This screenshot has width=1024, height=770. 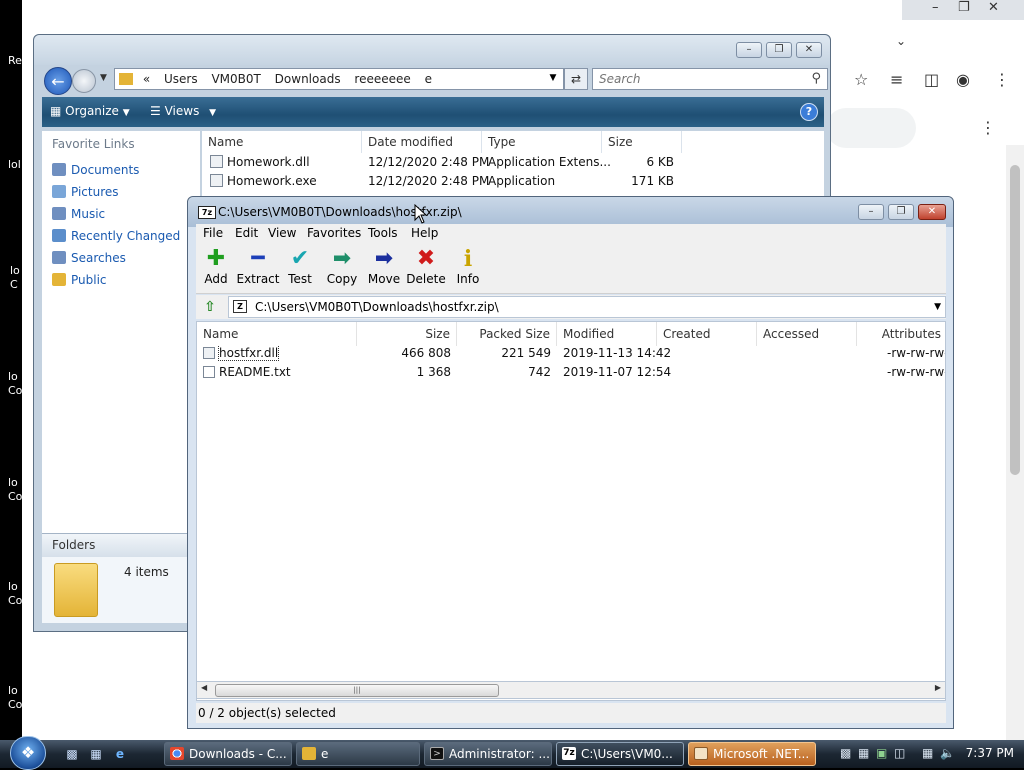 What do you see at coordinates (899, 753) in the screenshot?
I see `tray-app-icon: ◫` at bounding box center [899, 753].